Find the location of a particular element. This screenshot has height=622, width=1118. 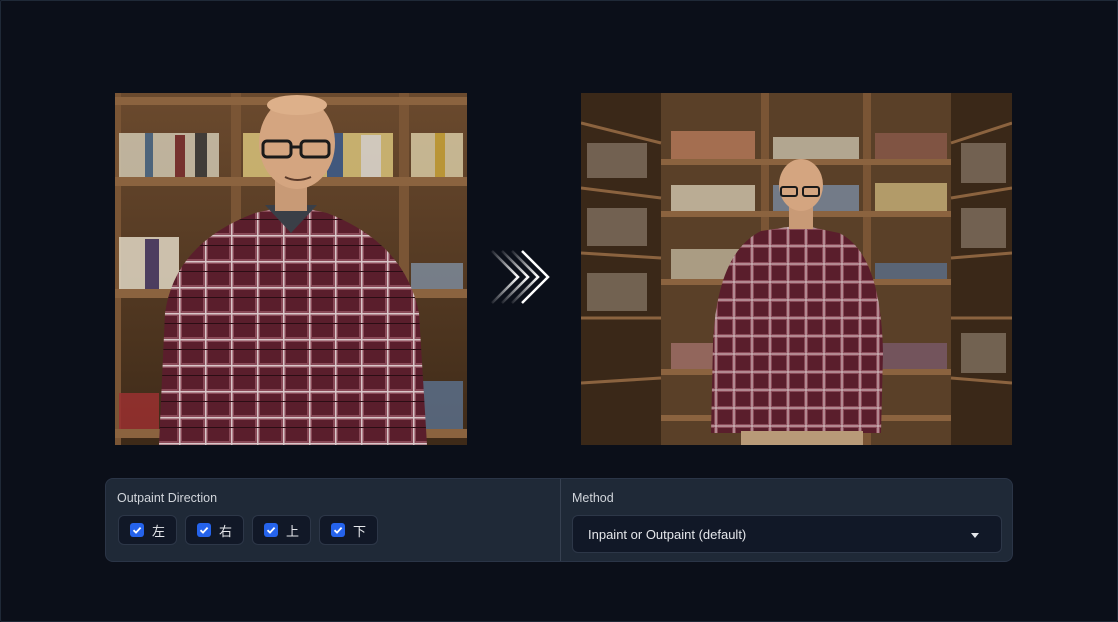

direction-right-label: 右 is located at coordinates (226, 531).